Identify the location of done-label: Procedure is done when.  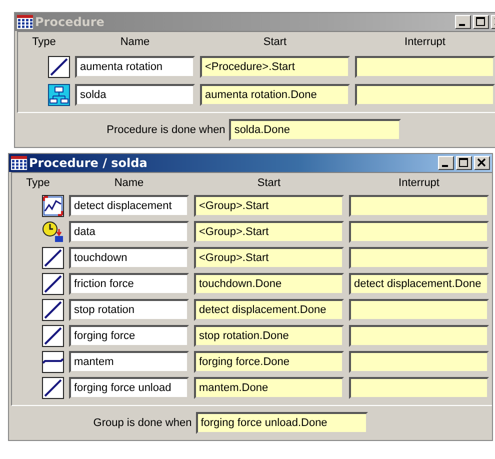
(166, 130).